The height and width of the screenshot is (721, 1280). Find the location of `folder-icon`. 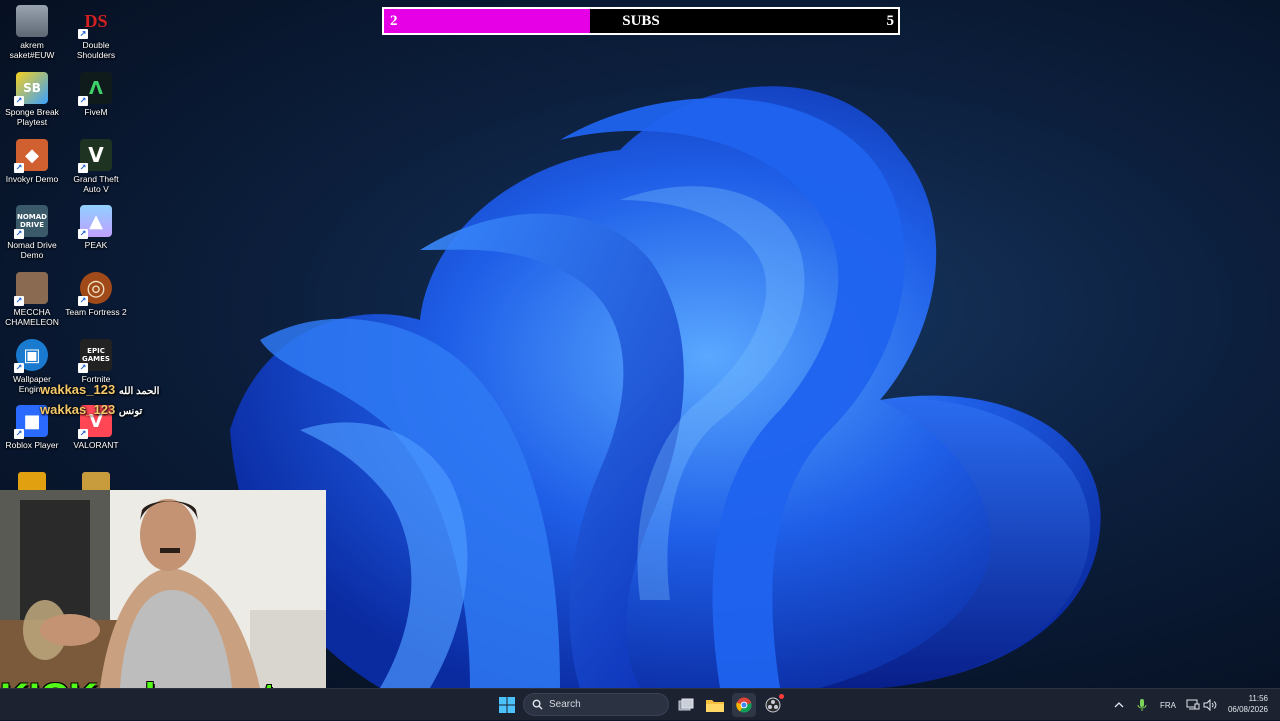

folder-icon is located at coordinates (715, 706).